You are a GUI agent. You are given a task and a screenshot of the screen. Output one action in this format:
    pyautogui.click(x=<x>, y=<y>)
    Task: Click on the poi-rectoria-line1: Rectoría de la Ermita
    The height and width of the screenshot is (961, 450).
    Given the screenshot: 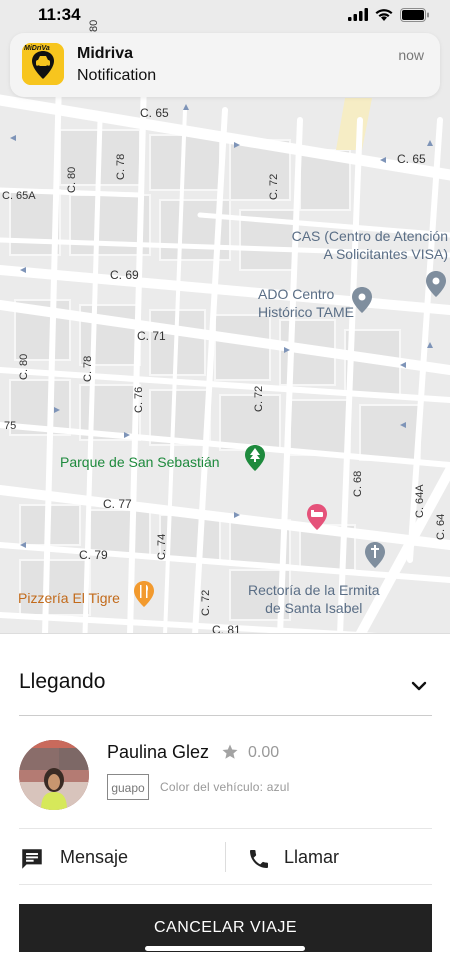 What is the action you would take?
    pyautogui.click(x=314, y=590)
    